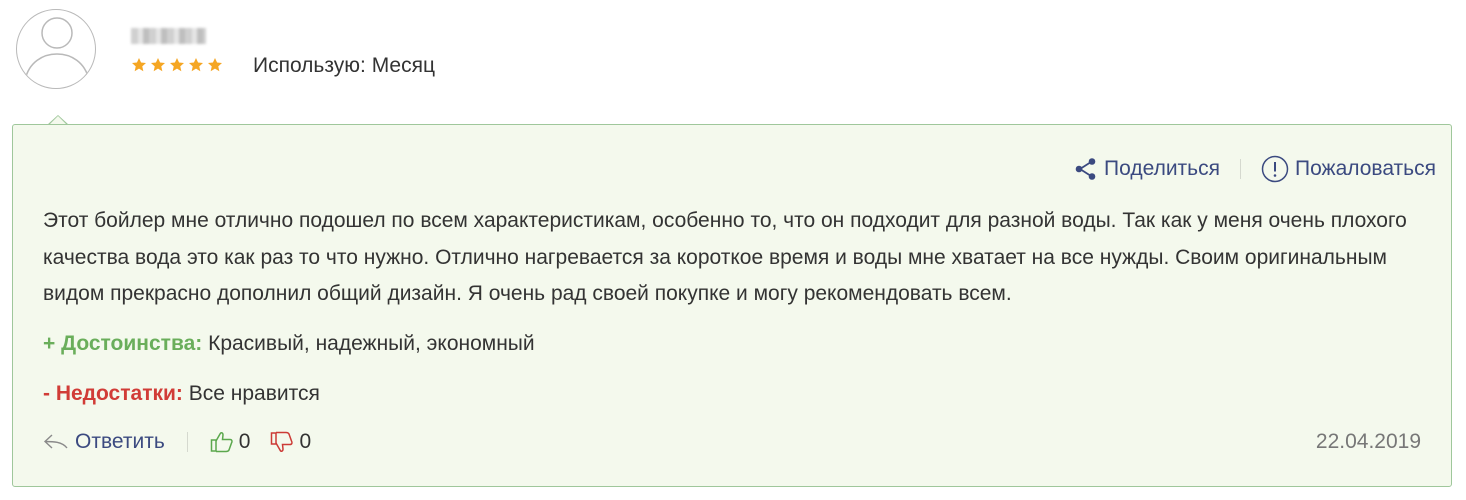  I want to click on review-actions: Поделиться Пожаловаться, so click(1255, 169).